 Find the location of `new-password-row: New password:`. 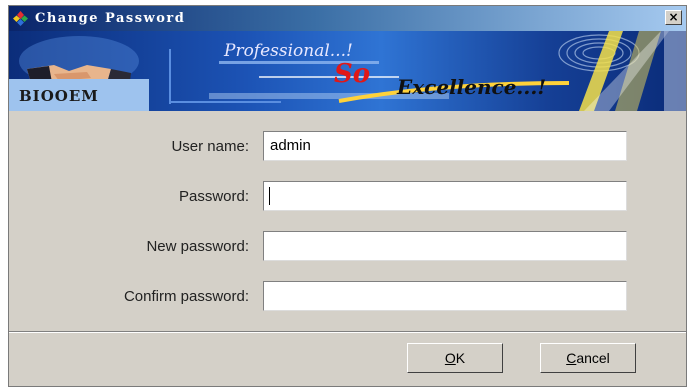

new-password-row: New password: is located at coordinates (347, 246).